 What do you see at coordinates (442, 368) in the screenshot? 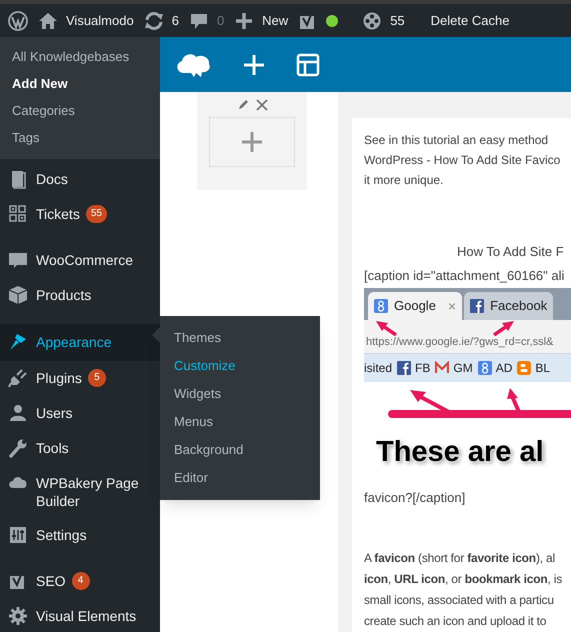
I see `mail-icon` at bounding box center [442, 368].